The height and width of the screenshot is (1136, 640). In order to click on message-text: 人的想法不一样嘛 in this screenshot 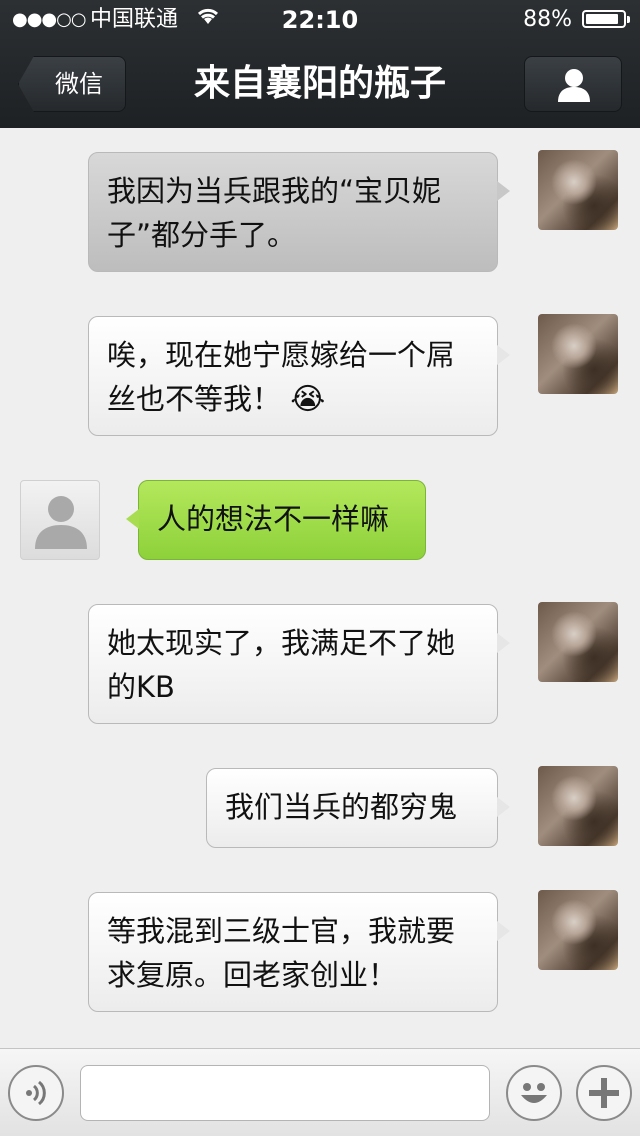, I will do `click(273, 519)`.